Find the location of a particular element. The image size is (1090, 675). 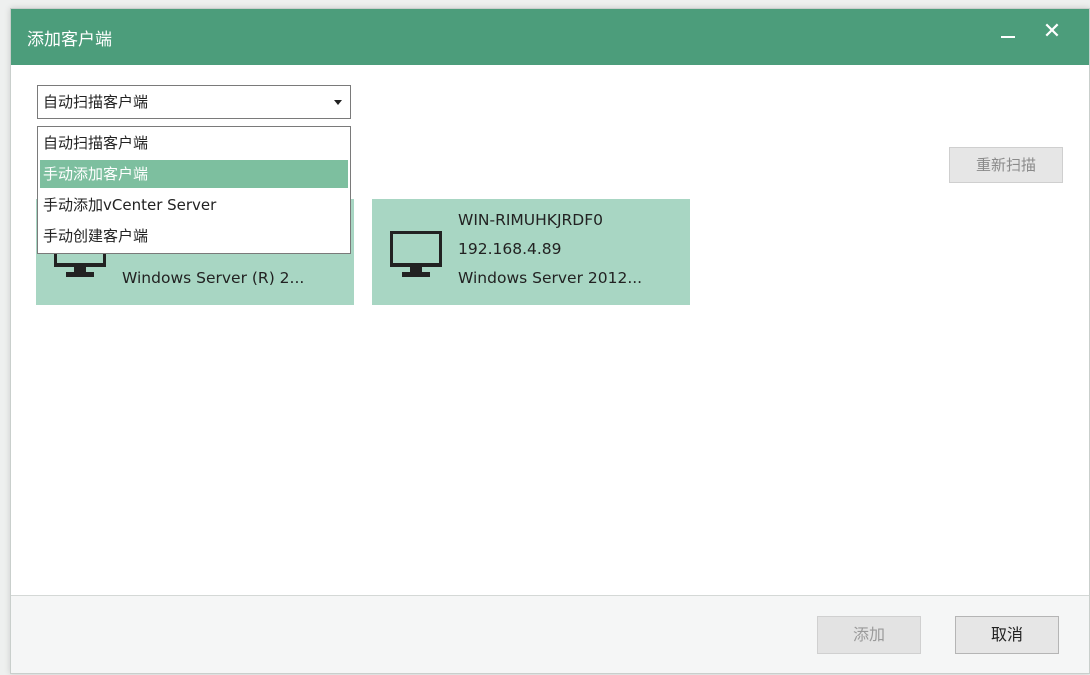

dialog-title: 添加客户端 is located at coordinates (69, 40).